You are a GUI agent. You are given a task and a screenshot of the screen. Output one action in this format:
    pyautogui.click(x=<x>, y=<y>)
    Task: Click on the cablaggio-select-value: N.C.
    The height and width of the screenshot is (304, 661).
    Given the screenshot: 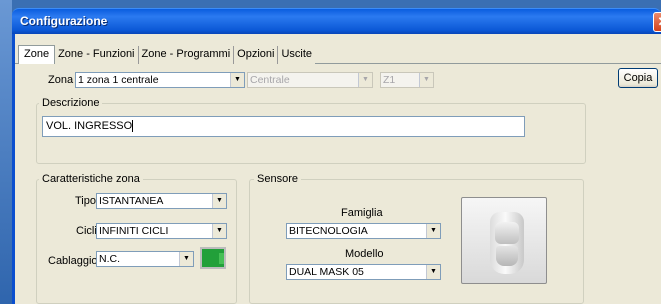 What is the action you would take?
    pyautogui.click(x=109, y=259)
    